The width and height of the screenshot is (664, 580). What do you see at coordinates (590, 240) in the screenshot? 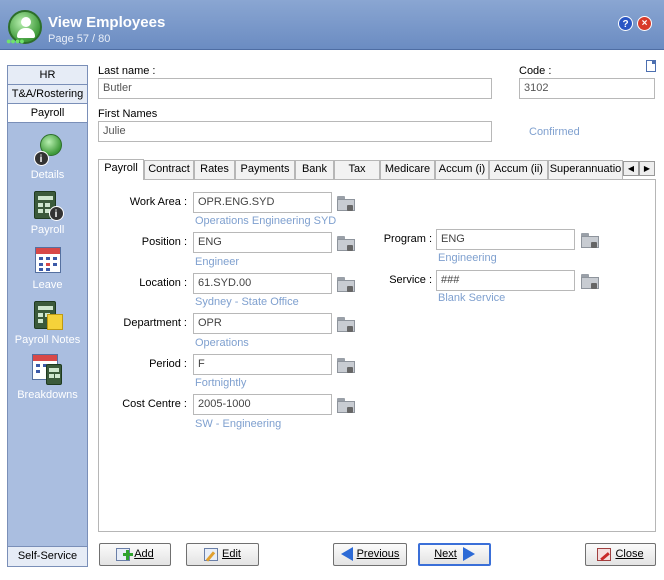
I see `program-lookup-icon` at bounding box center [590, 240].